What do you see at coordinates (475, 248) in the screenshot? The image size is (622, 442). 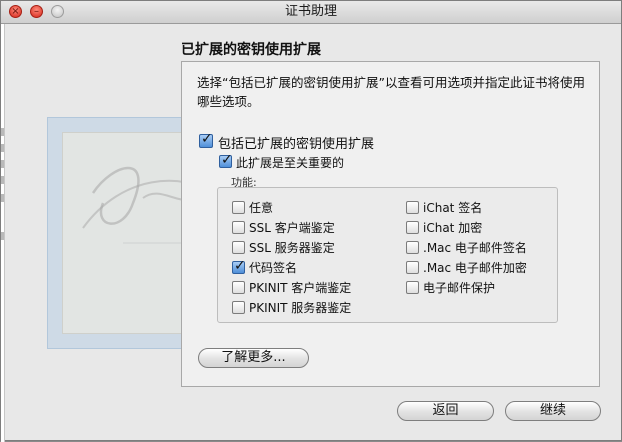 I see `capability-mac-email-signing-label: .Mac 电子邮件签名` at bounding box center [475, 248].